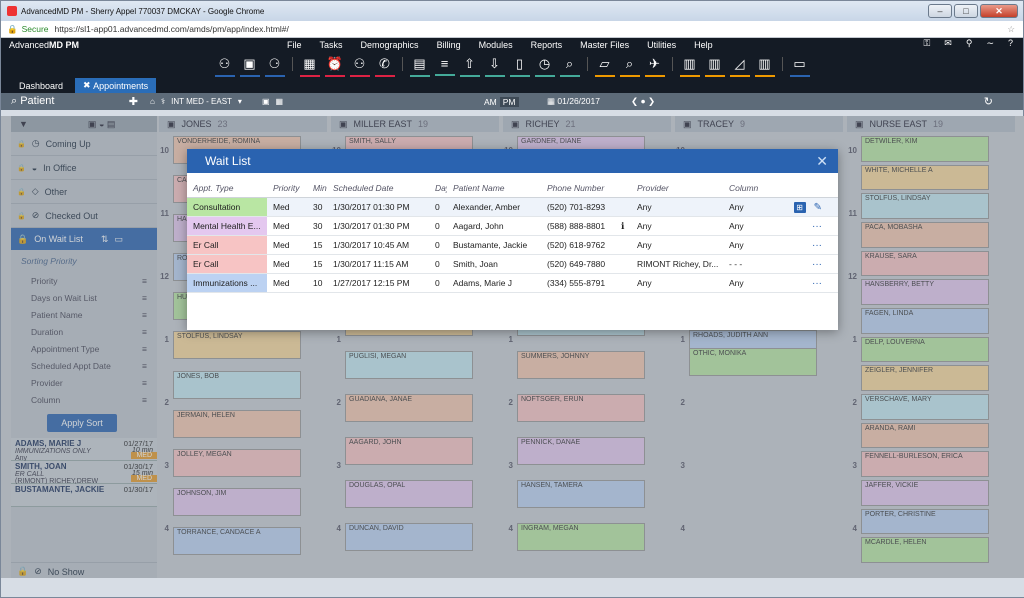 The width and height of the screenshot is (1024, 598). What do you see at coordinates (318, 245) in the screenshot?
I see `cell-min: 15` at bounding box center [318, 245].